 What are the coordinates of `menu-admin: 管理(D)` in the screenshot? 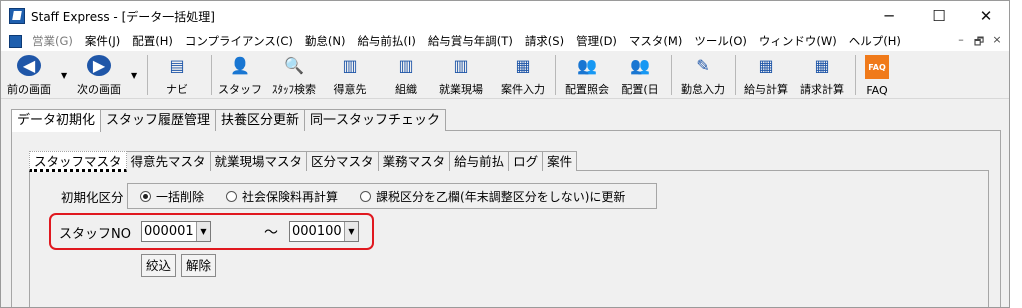 It's located at (596, 41).